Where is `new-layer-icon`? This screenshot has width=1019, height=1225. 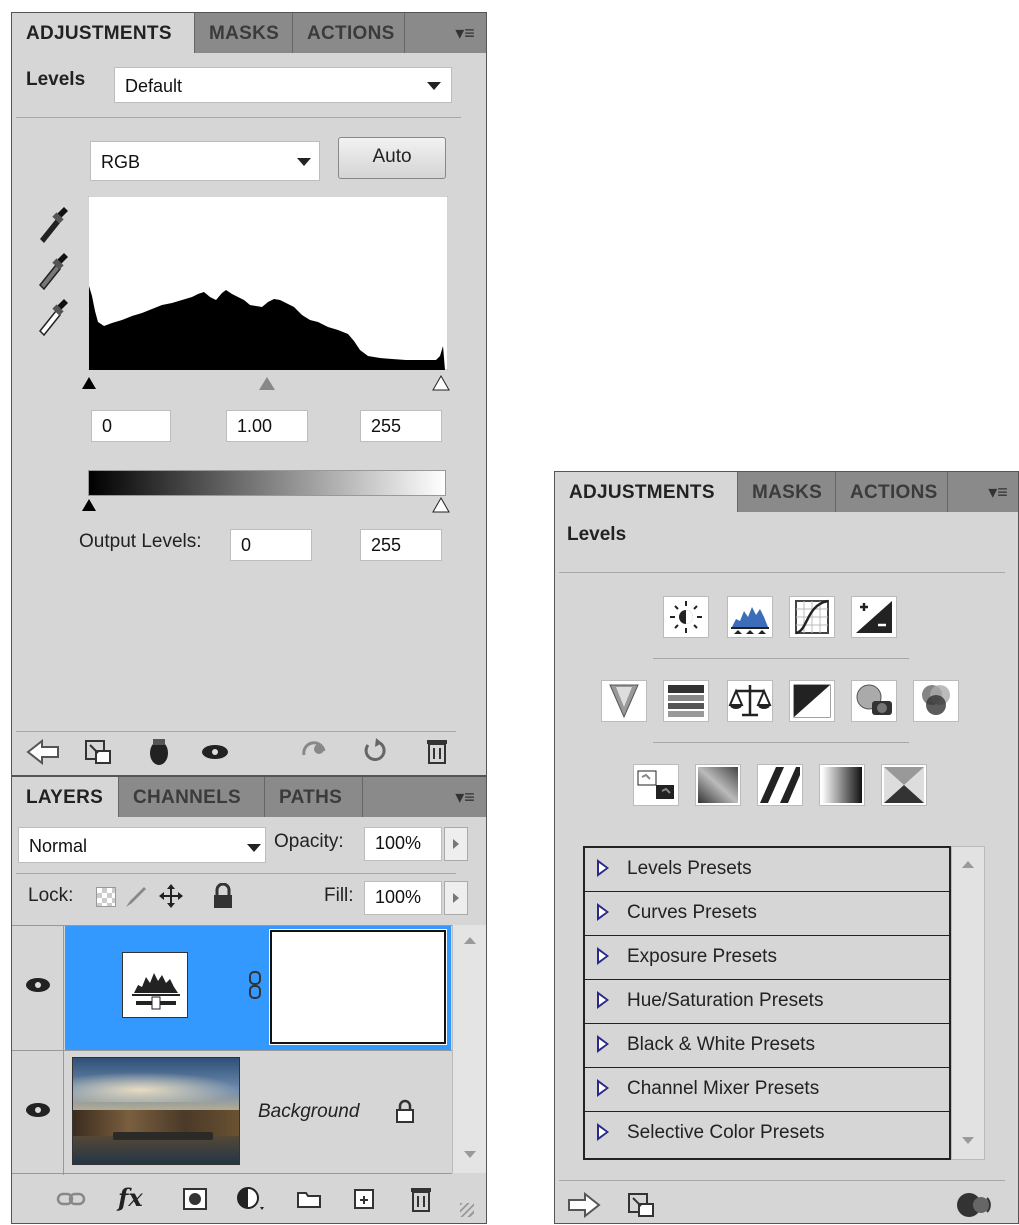
new-layer-icon is located at coordinates (364, 1199).